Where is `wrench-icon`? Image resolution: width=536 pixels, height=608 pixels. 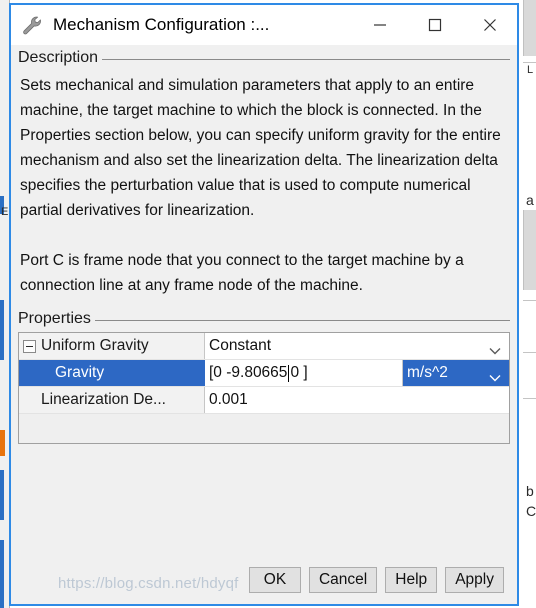
wrench-icon is located at coordinates (32, 25).